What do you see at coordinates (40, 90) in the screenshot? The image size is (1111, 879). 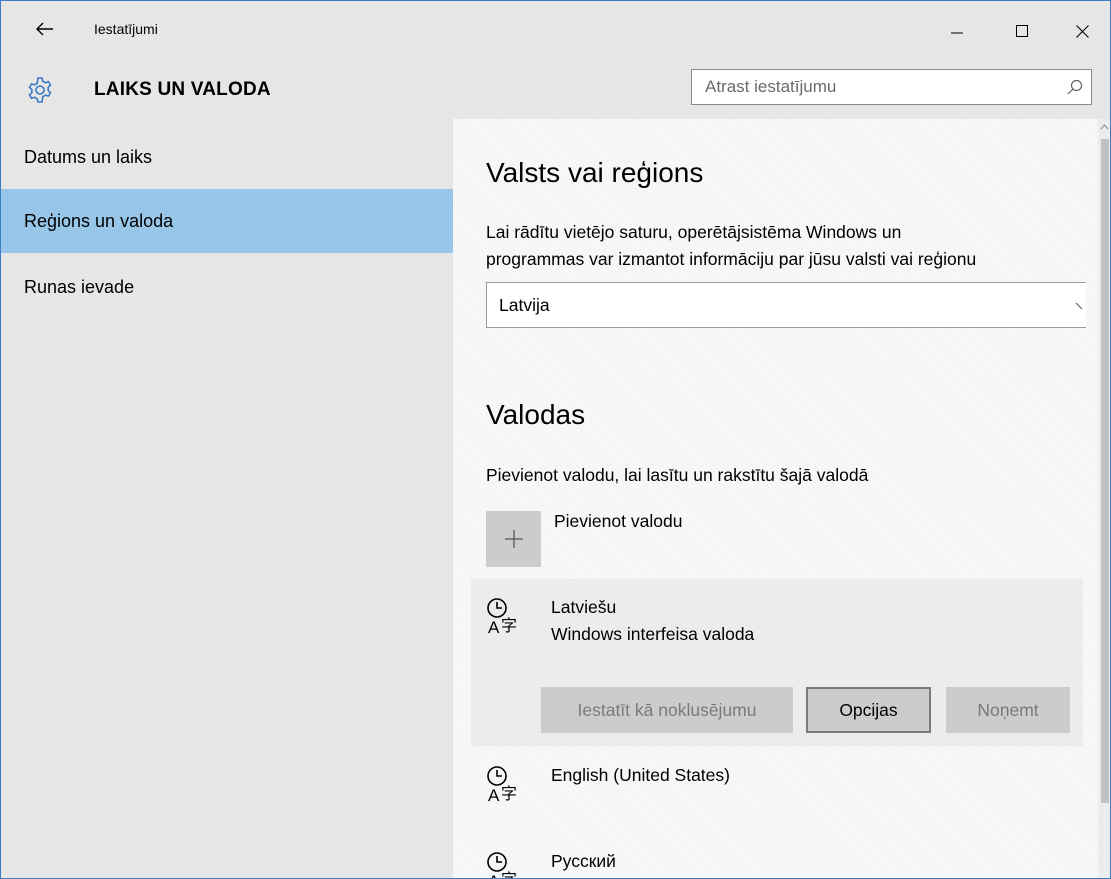 I see `gear-icon` at bounding box center [40, 90].